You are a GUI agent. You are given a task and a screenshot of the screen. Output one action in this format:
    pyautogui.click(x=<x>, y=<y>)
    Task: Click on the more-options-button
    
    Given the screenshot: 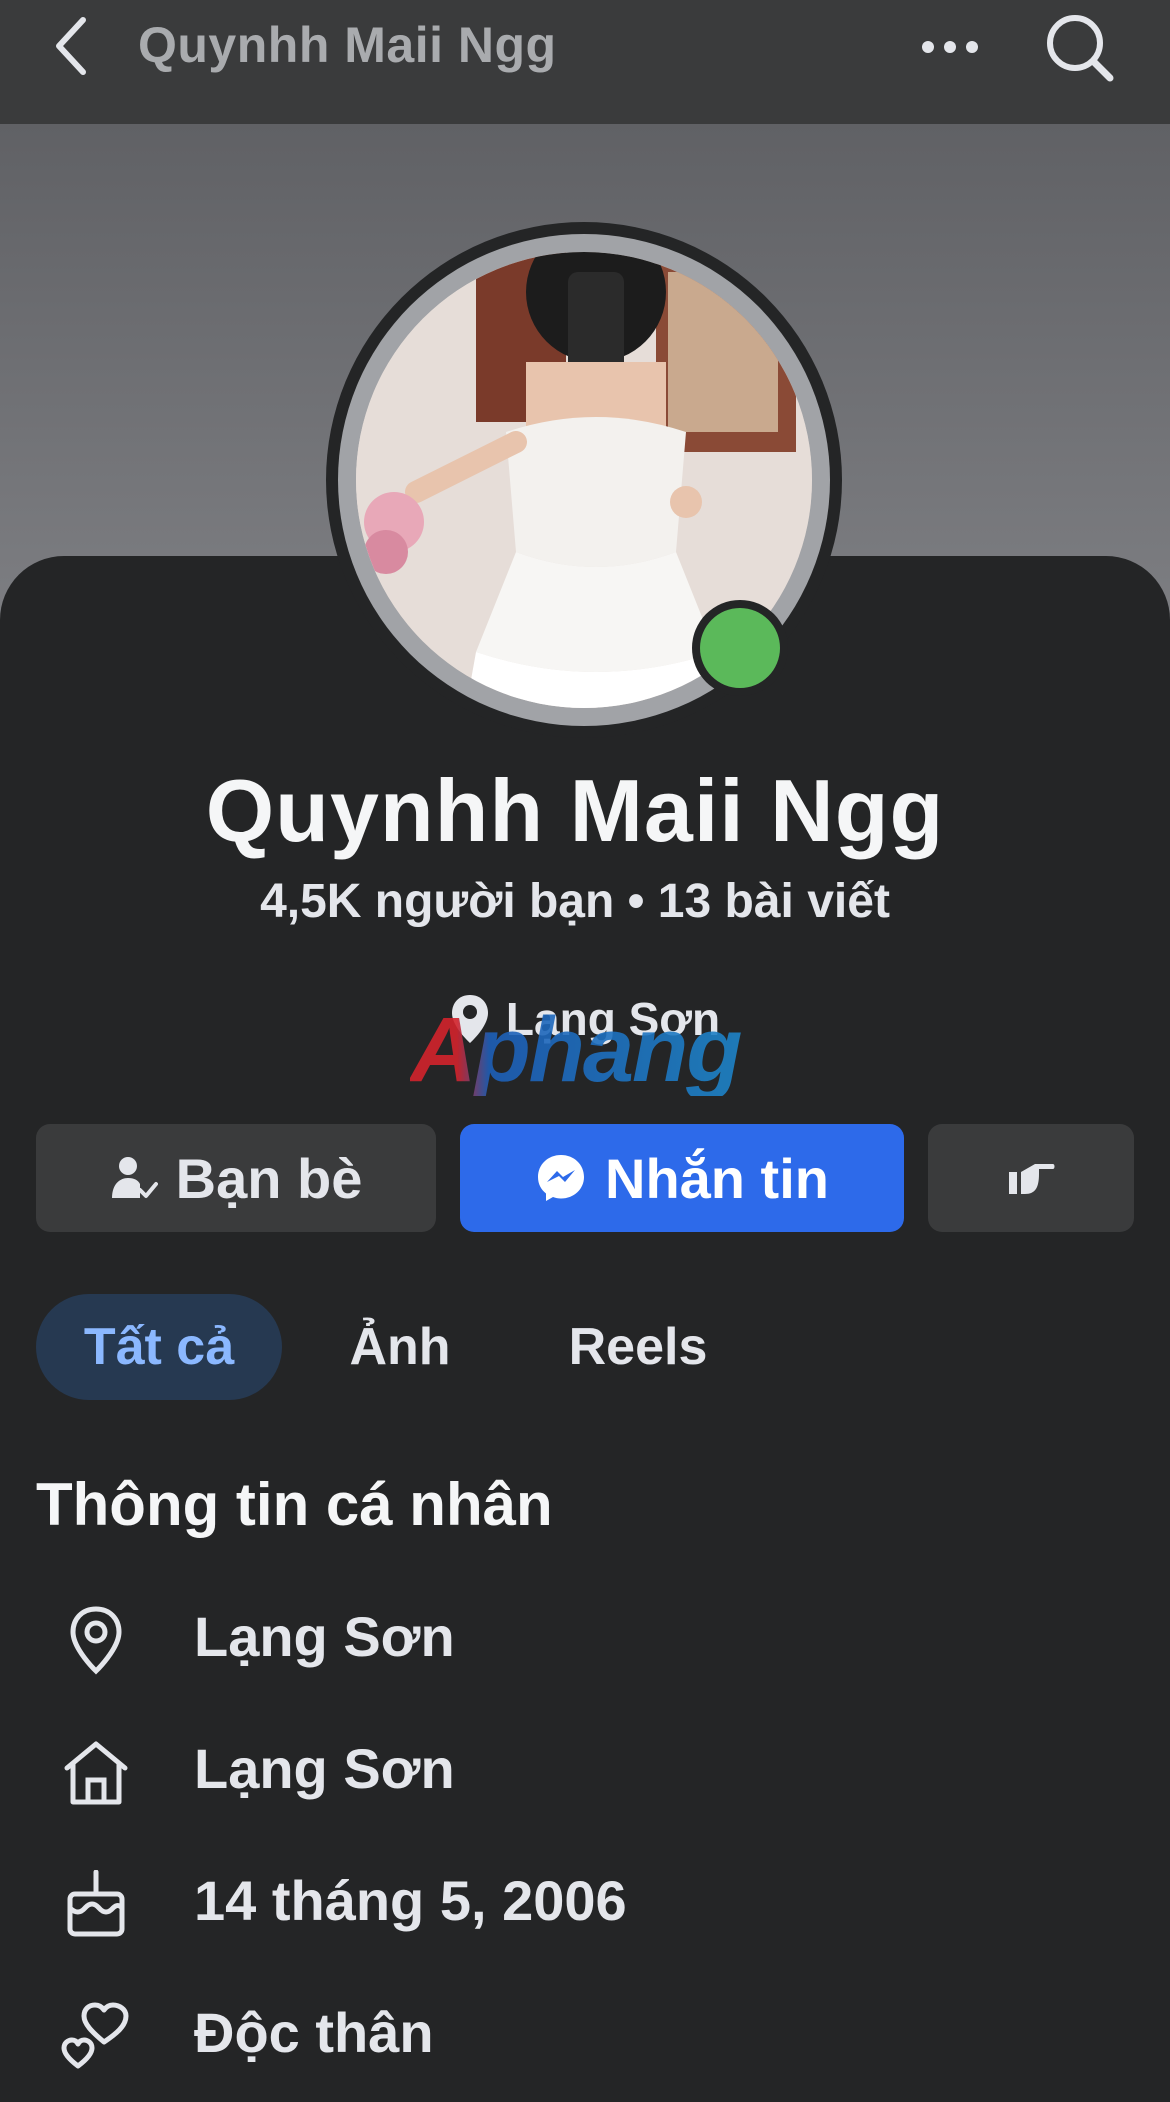 What is the action you would take?
    pyautogui.click(x=950, y=47)
    